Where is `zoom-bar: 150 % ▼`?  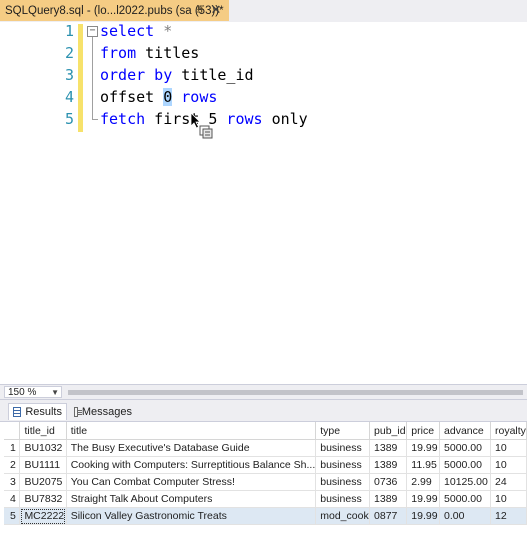
zoom-bar: 150 % ▼ is located at coordinates (263, 392).